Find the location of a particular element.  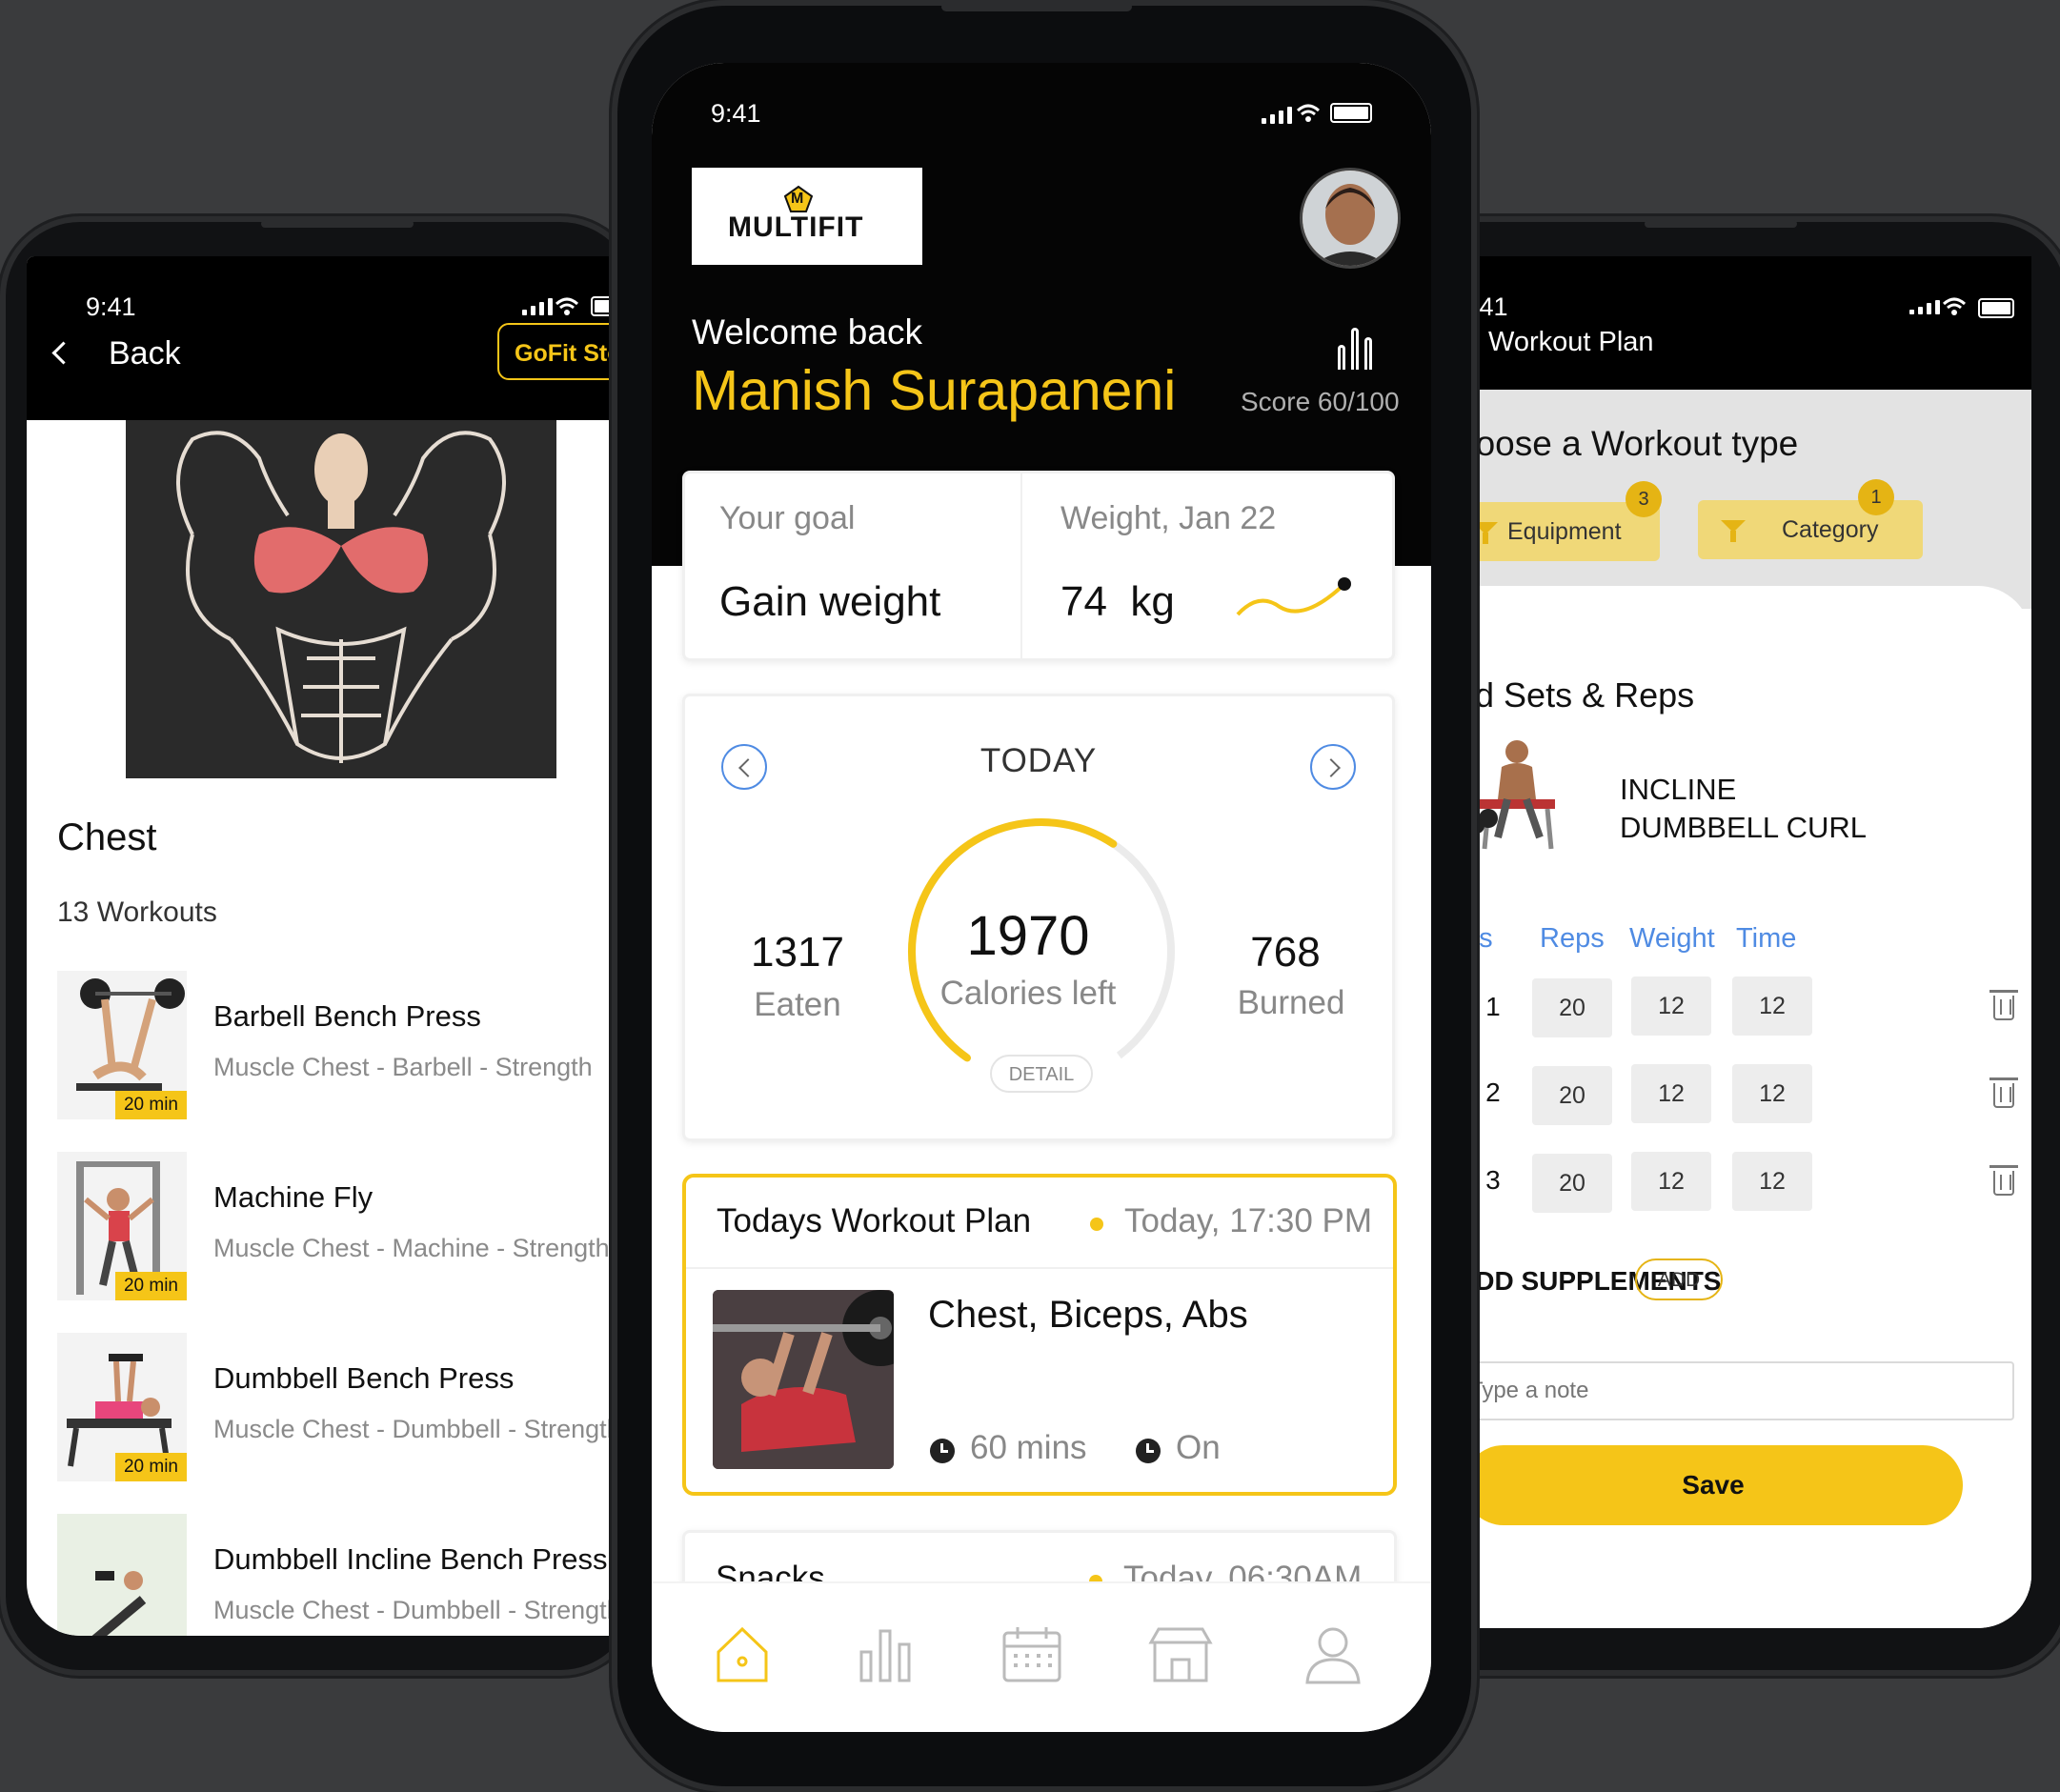

home-icon is located at coordinates (742, 1654).